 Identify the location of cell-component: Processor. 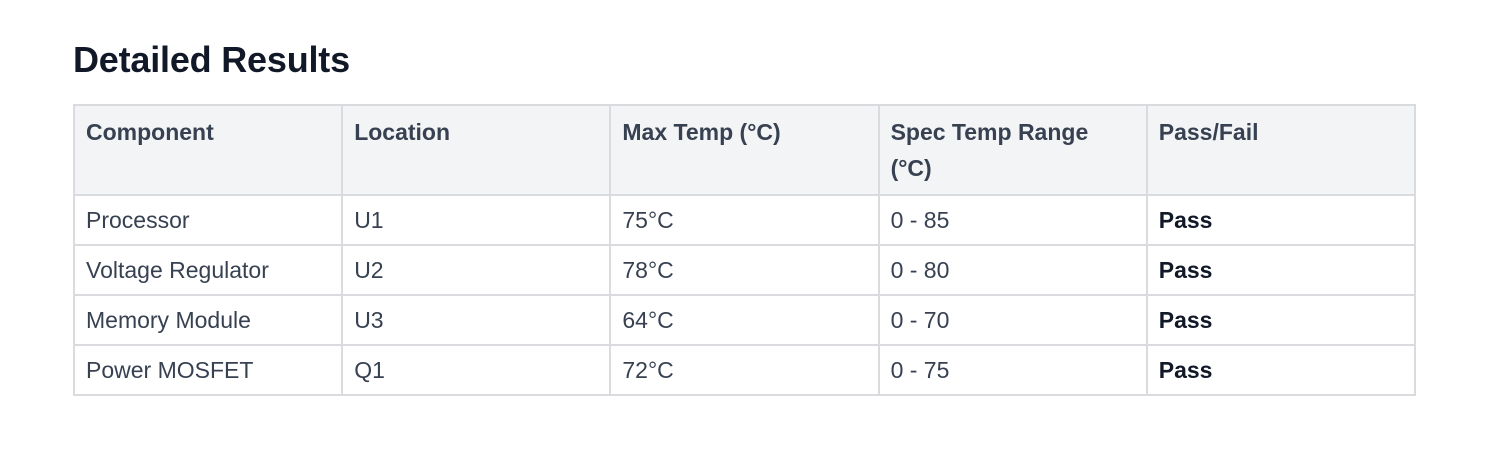
(208, 220).